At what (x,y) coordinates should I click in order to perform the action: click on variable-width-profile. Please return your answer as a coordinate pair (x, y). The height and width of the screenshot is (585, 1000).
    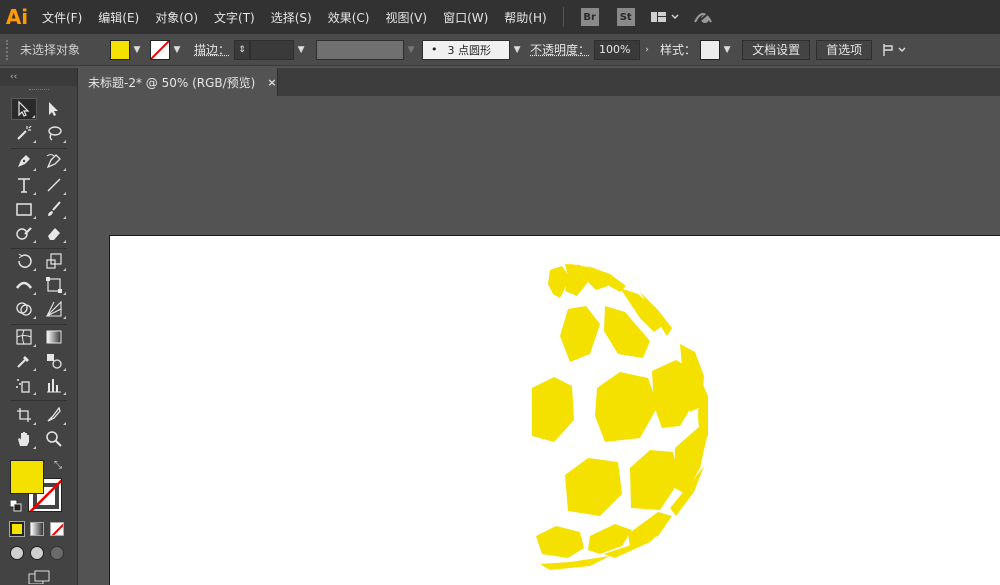
    Looking at the image, I should click on (360, 49).